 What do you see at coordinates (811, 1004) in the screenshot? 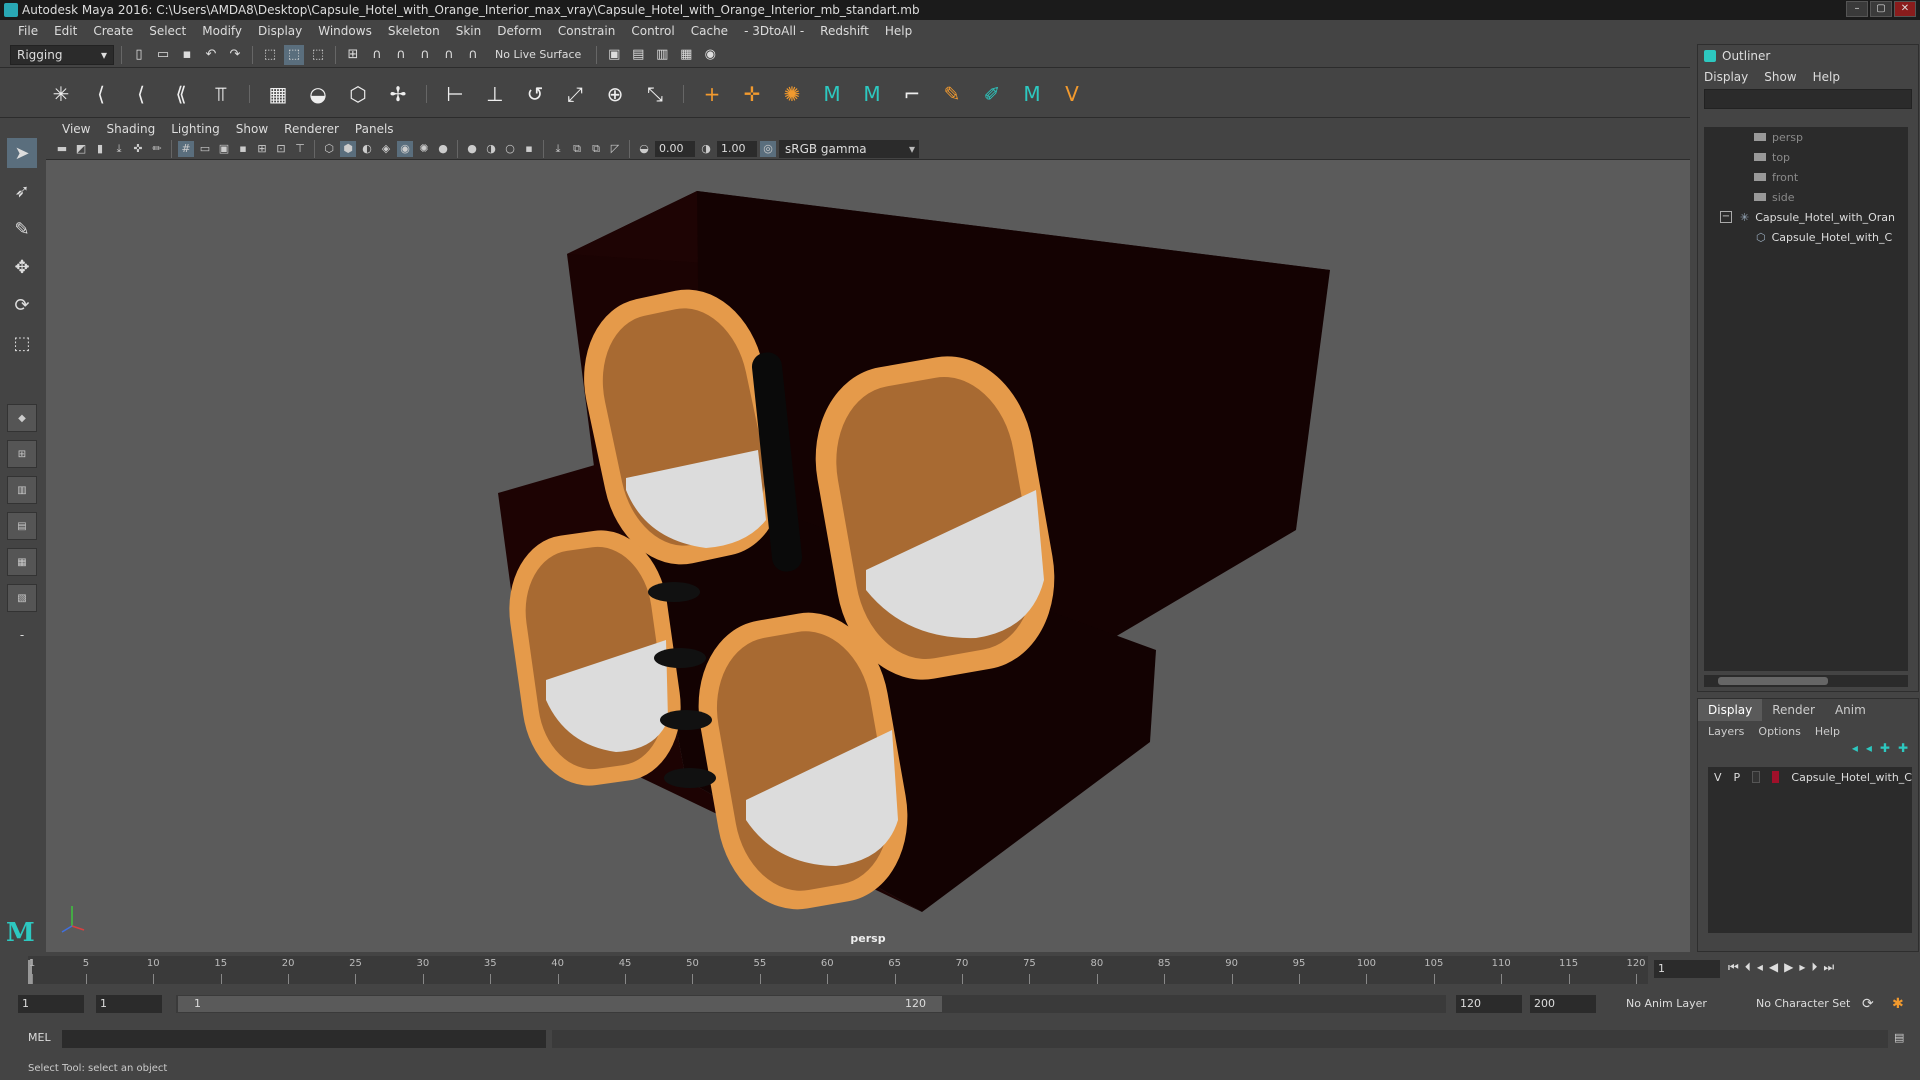
I see `range-track: 1 120` at bounding box center [811, 1004].